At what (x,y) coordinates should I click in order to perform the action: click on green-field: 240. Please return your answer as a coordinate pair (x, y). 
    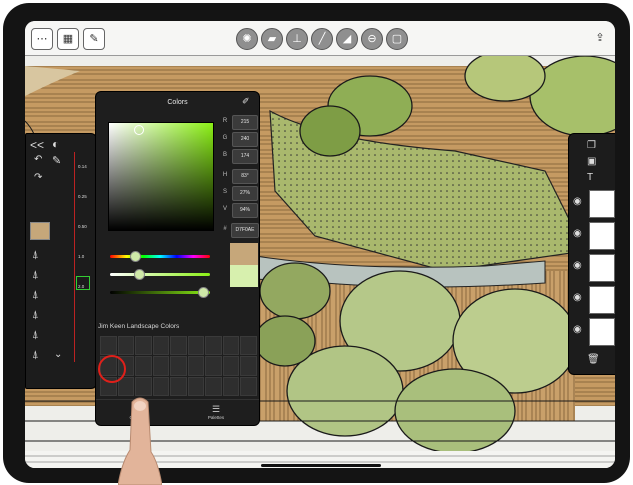
    Looking at the image, I should click on (245, 139).